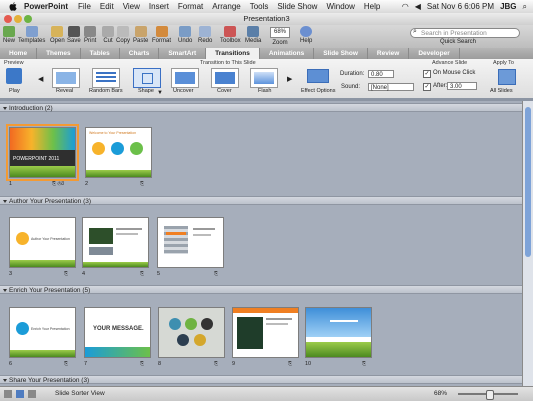 This screenshot has width=533, height=401. What do you see at coordinates (318, 91) in the screenshot?
I see `effect-options-label: Effect Options` at bounding box center [318, 91].